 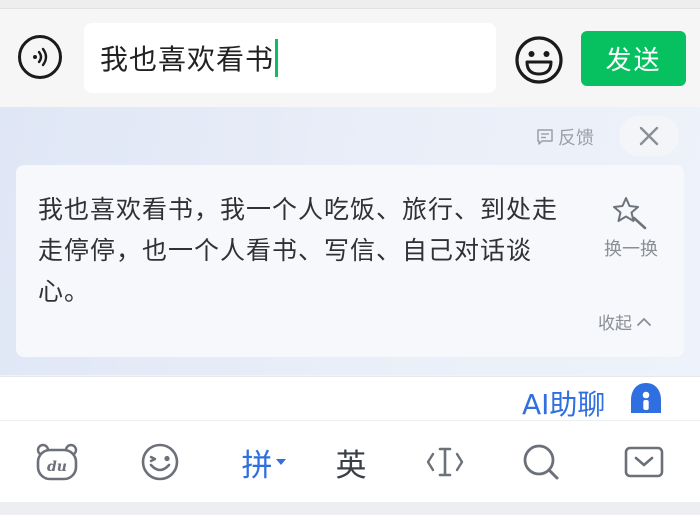 I want to click on swap-label: 换一换, so click(x=631, y=249).